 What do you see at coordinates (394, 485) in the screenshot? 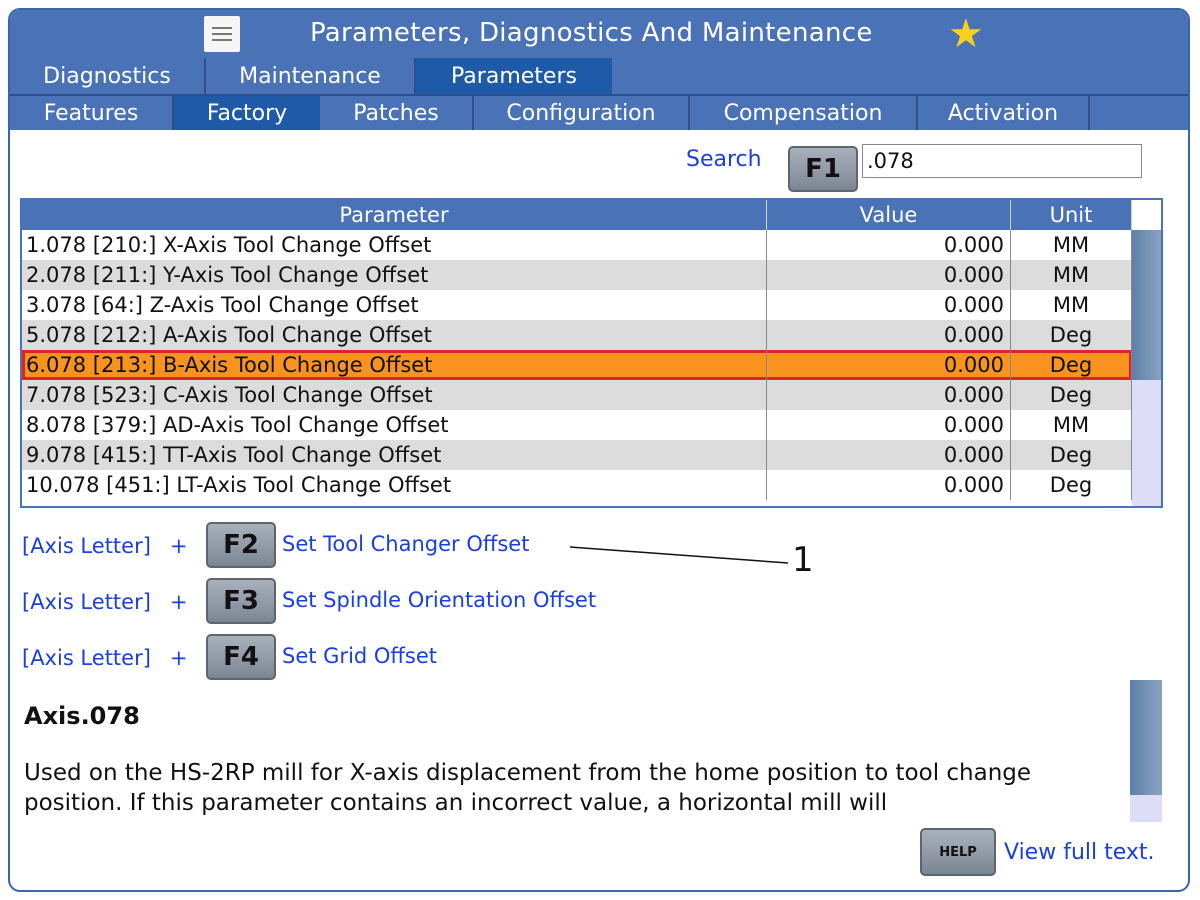
I see `parameter-cell: 10.078 [451:] LT-Axis Tool Change Offset` at bounding box center [394, 485].